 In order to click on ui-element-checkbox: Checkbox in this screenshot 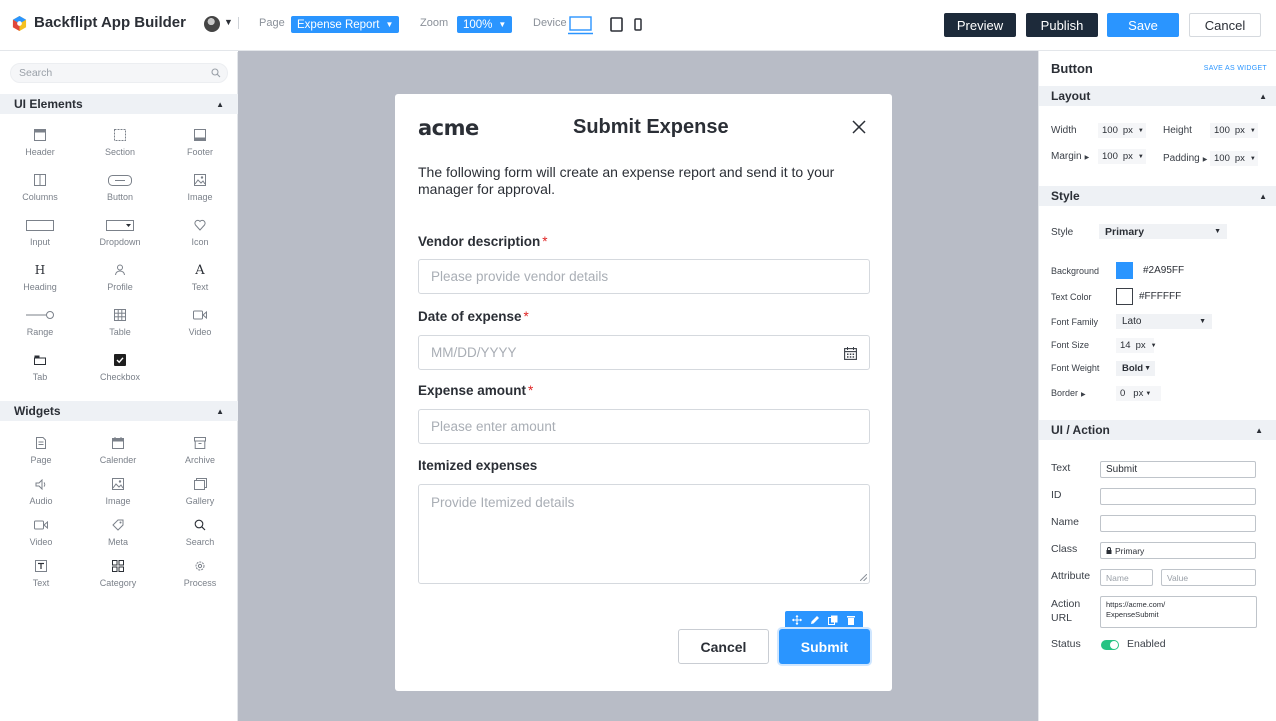, I will do `click(120, 367)`.